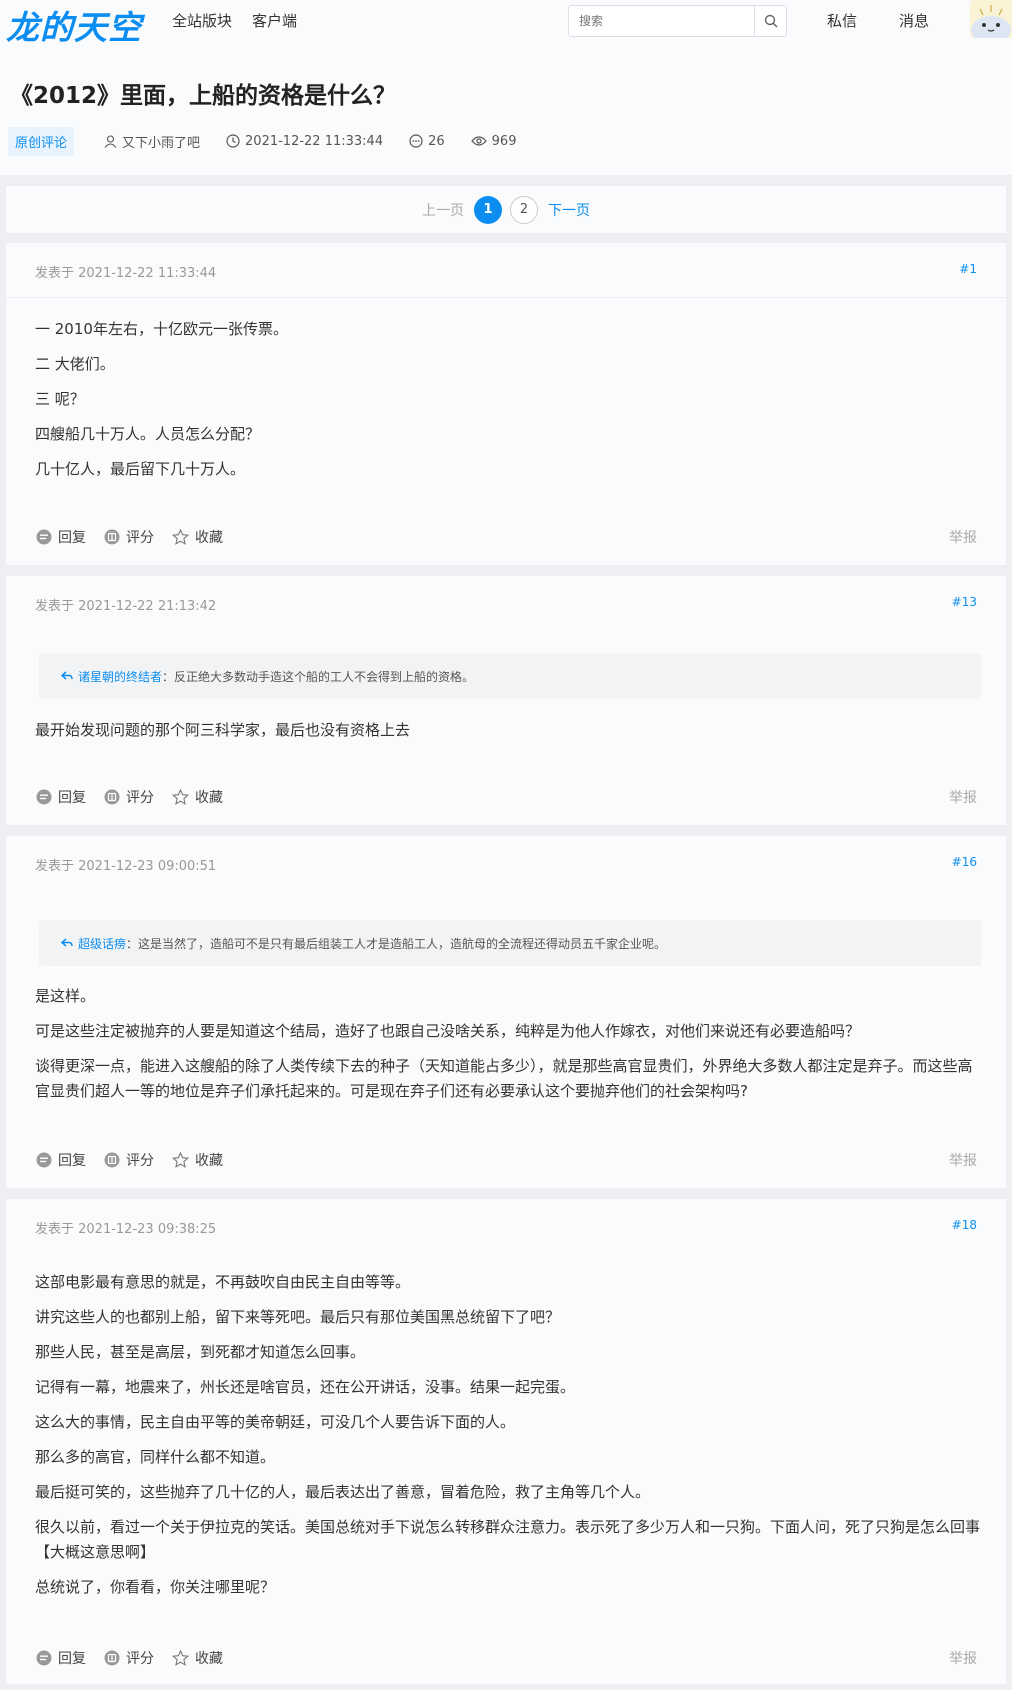 The width and height of the screenshot is (1012, 1690). What do you see at coordinates (60, 399) in the screenshot?
I see `post-paragraph: 三 呢？` at bounding box center [60, 399].